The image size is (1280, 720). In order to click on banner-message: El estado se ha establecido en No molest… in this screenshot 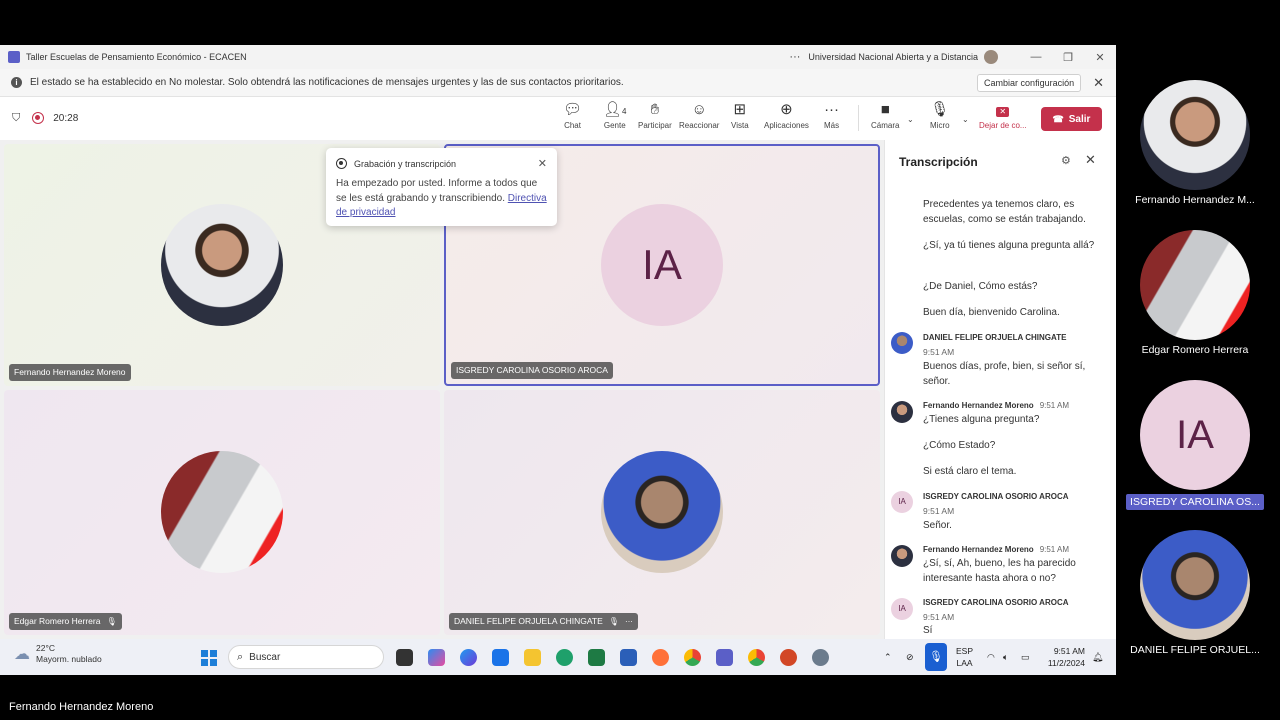, I will do `click(327, 82)`.